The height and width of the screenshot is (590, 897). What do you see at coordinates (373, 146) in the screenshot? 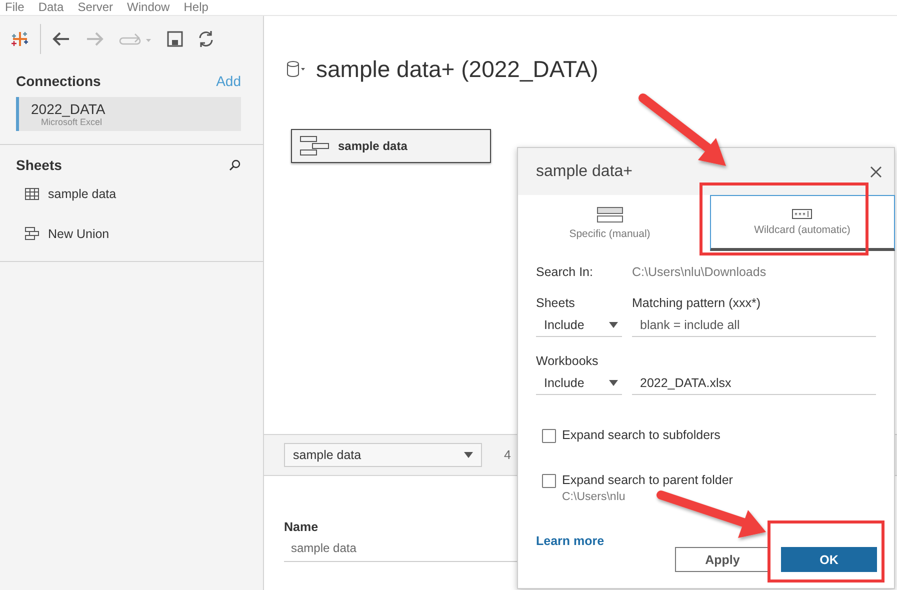
I see `table-name: sample data` at bounding box center [373, 146].